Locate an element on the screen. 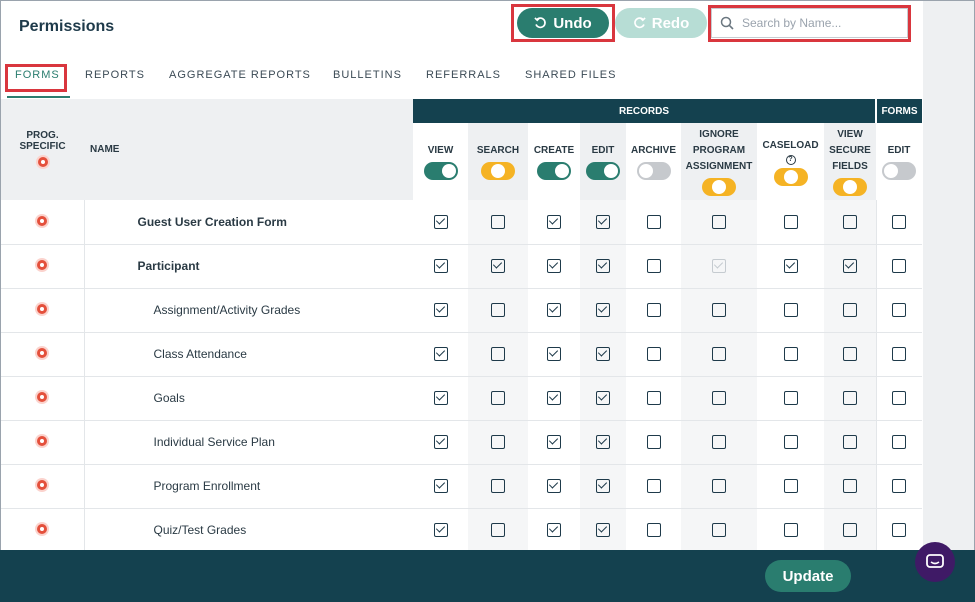 The width and height of the screenshot is (975, 602). forms-edit-all-toggle is located at coordinates (899, 171).